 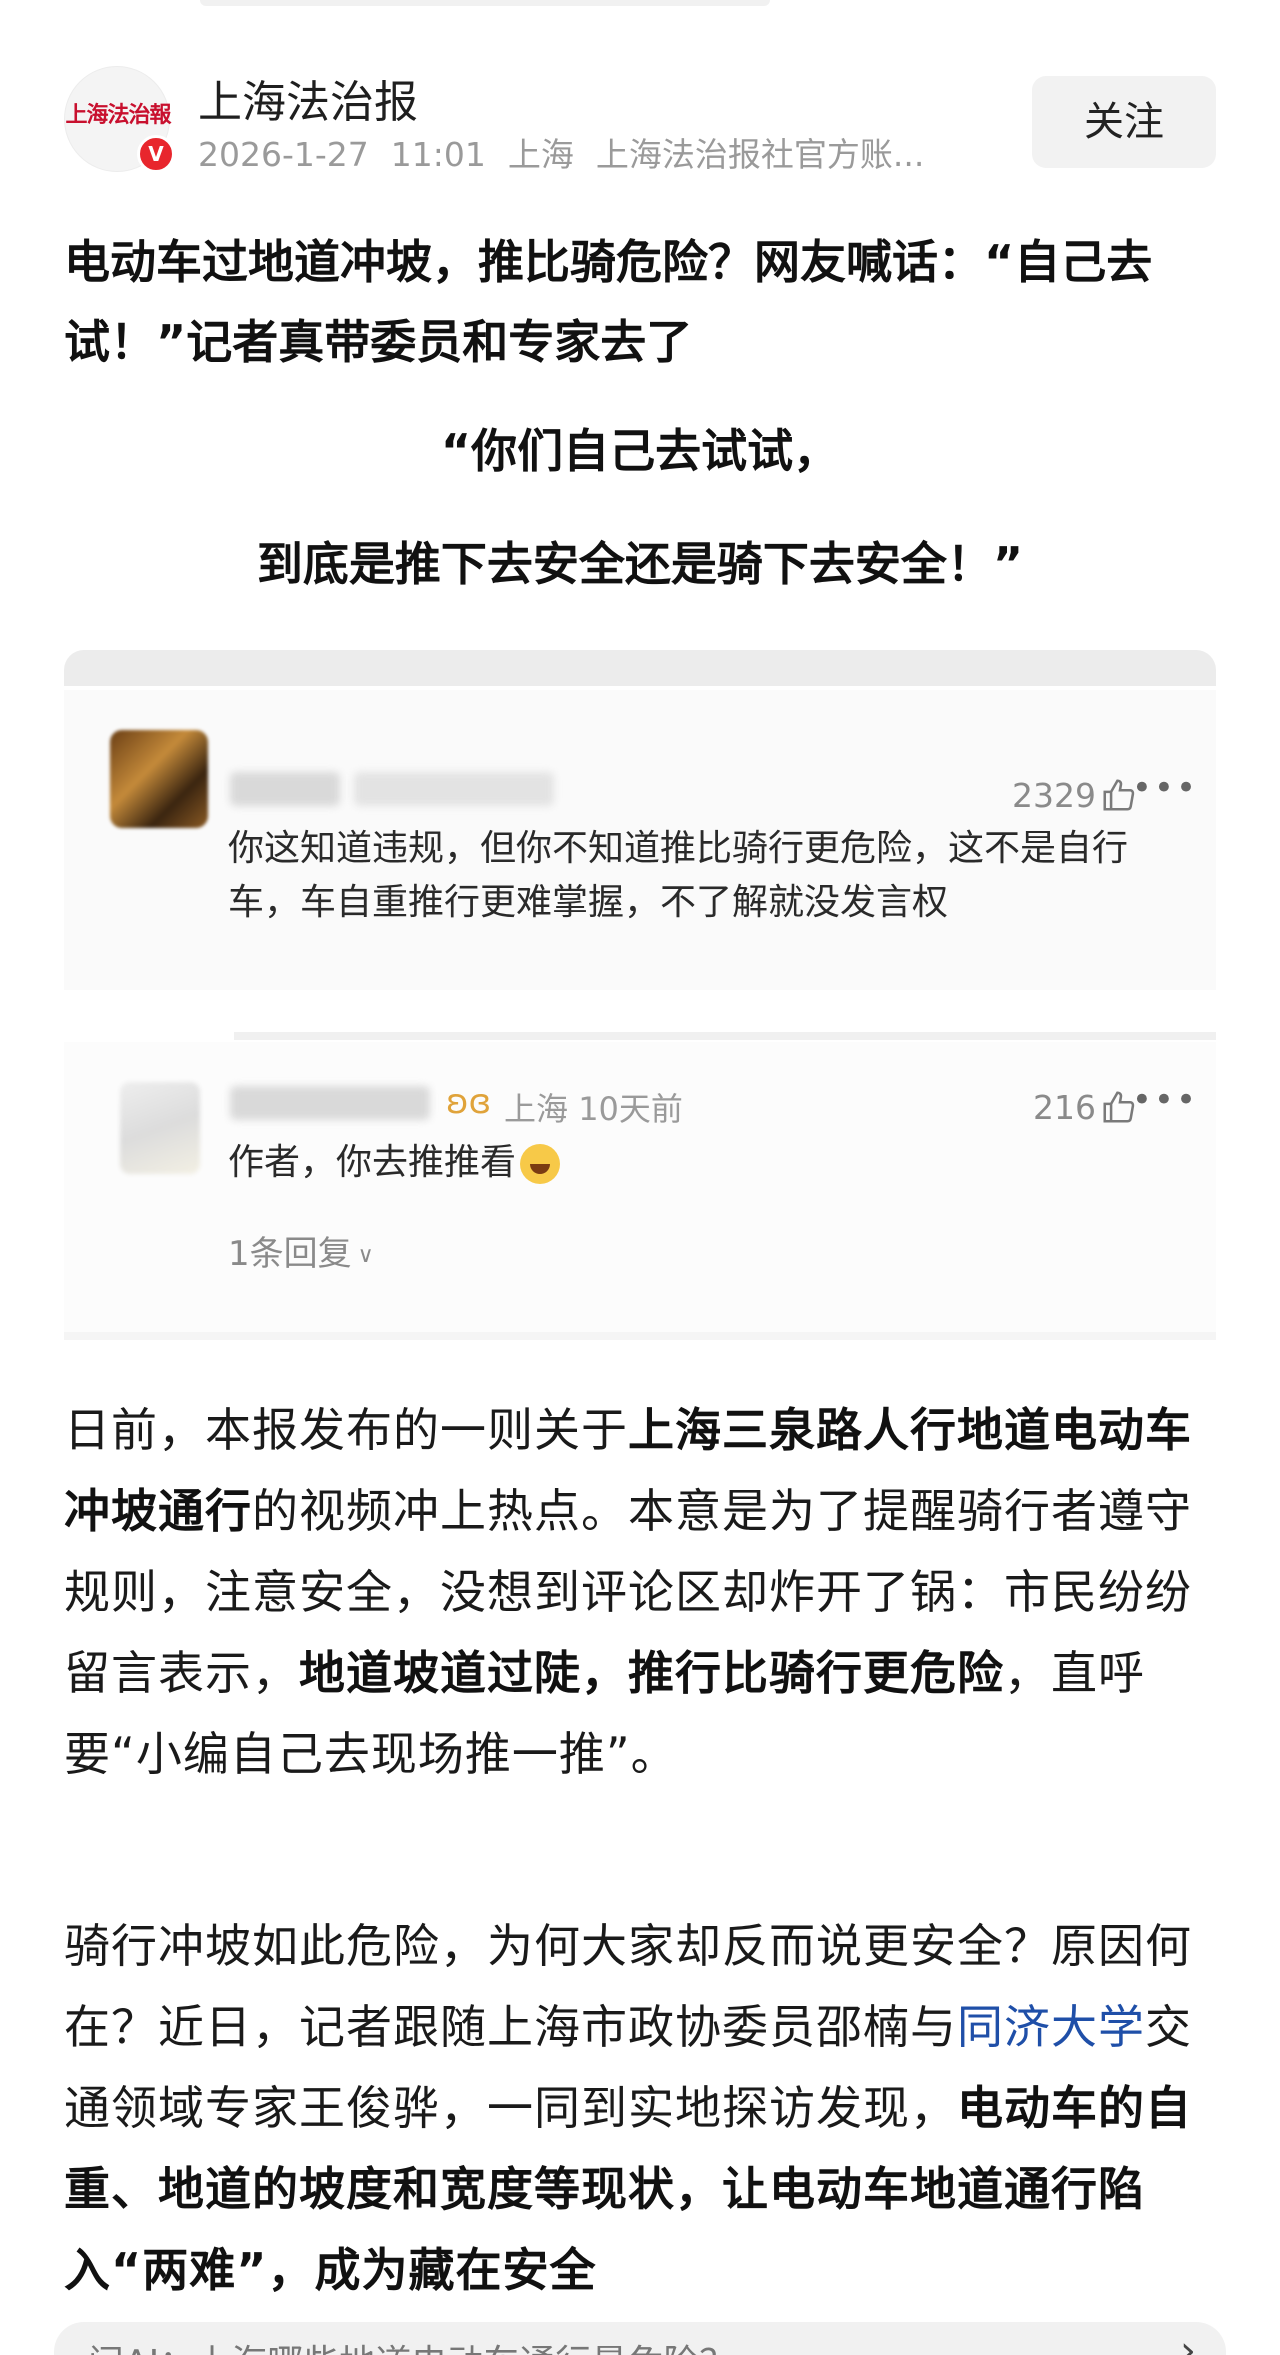 I want to click on like-count: 216, so click(x=1064, y=1107).